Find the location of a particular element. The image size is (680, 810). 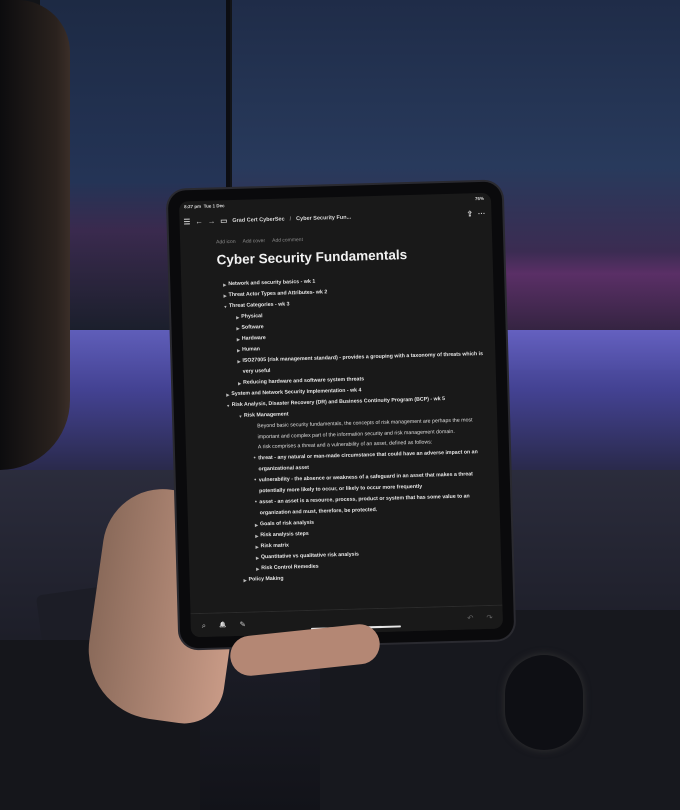

block-text: Software is located at coordinates (252, 327).